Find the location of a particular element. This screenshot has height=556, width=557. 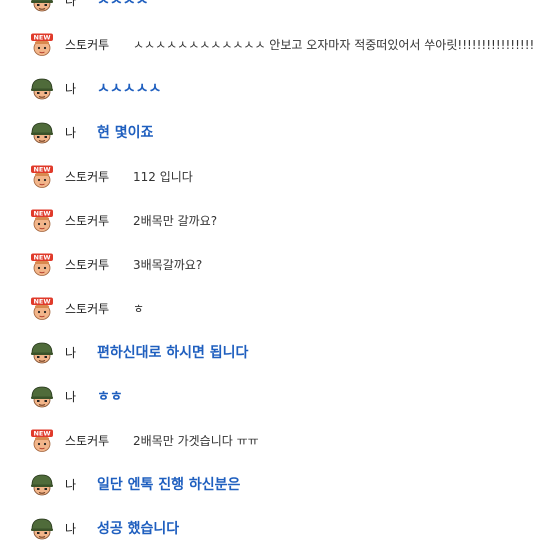

message-text: ㅅㅅㅅㅅ is located at coordinates (123, 4).